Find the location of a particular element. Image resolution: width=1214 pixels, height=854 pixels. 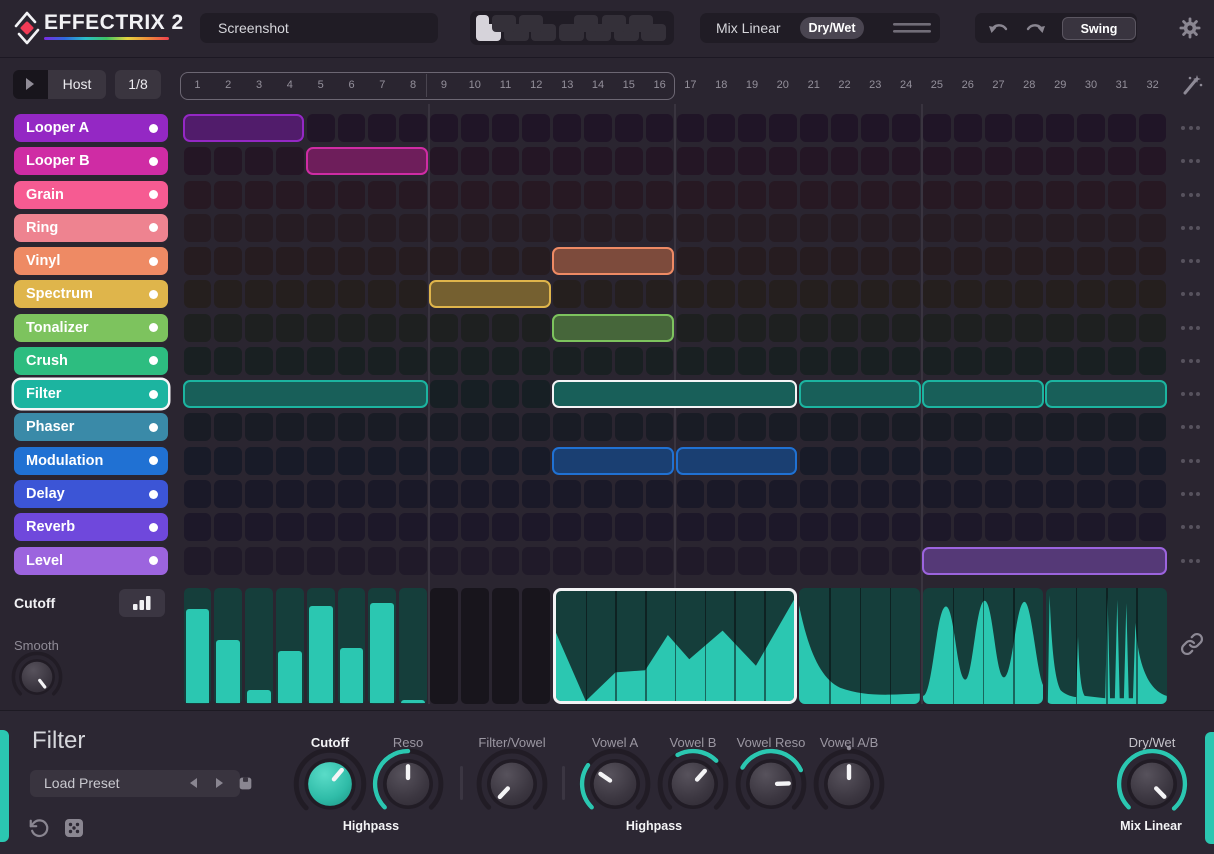

link-icon is located at coordinates (1192, 644).